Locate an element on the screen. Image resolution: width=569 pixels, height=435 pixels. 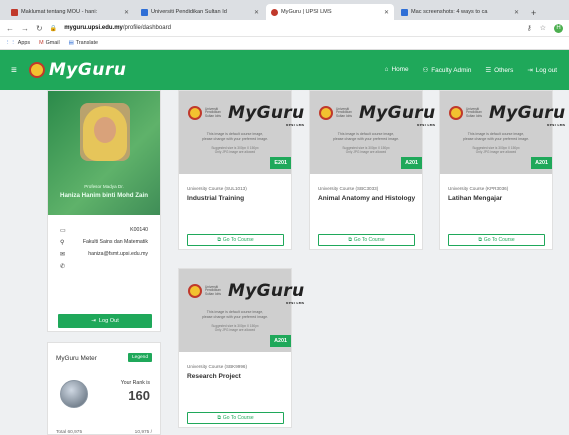
back-arrow-icon: ← is located at coordinates (10, 28).